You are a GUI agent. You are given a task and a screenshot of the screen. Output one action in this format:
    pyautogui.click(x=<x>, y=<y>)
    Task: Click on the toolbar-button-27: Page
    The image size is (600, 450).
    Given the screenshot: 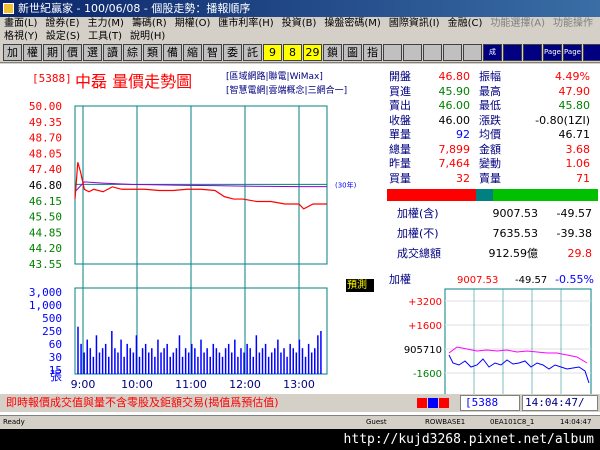 What is the action you would take?
    pyautogui.click(x=552, y=52)
    